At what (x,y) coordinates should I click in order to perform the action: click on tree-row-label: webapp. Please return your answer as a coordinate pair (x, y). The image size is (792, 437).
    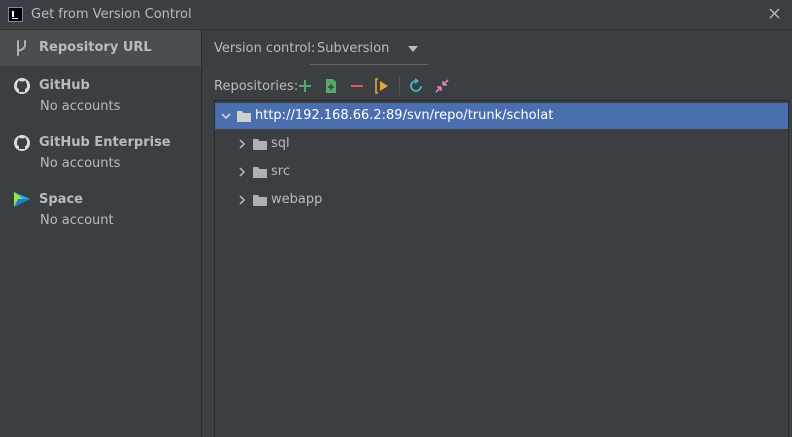
    Looking at the image, I should click on (297, 199).